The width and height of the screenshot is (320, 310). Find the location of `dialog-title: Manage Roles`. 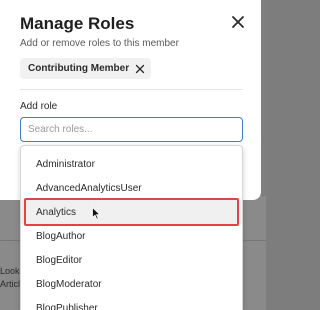

dialog-title: Manage Roles is located at coordinates (77, 23).